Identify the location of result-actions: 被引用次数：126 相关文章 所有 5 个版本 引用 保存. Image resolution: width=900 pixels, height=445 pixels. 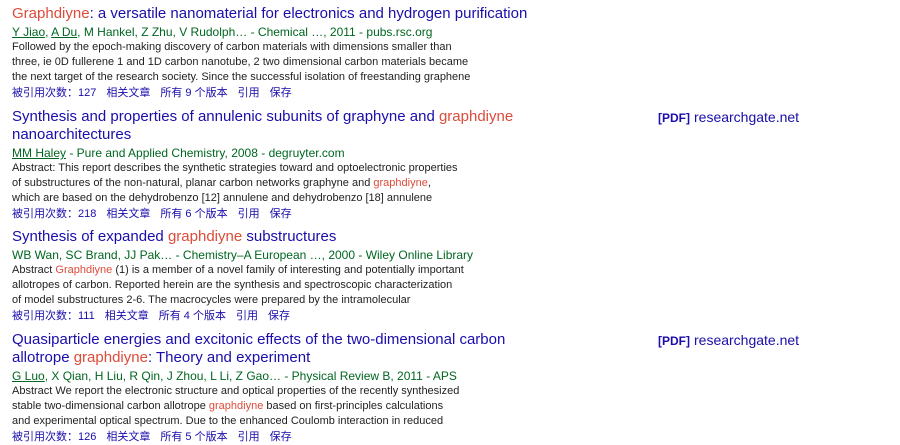
(452, 437).